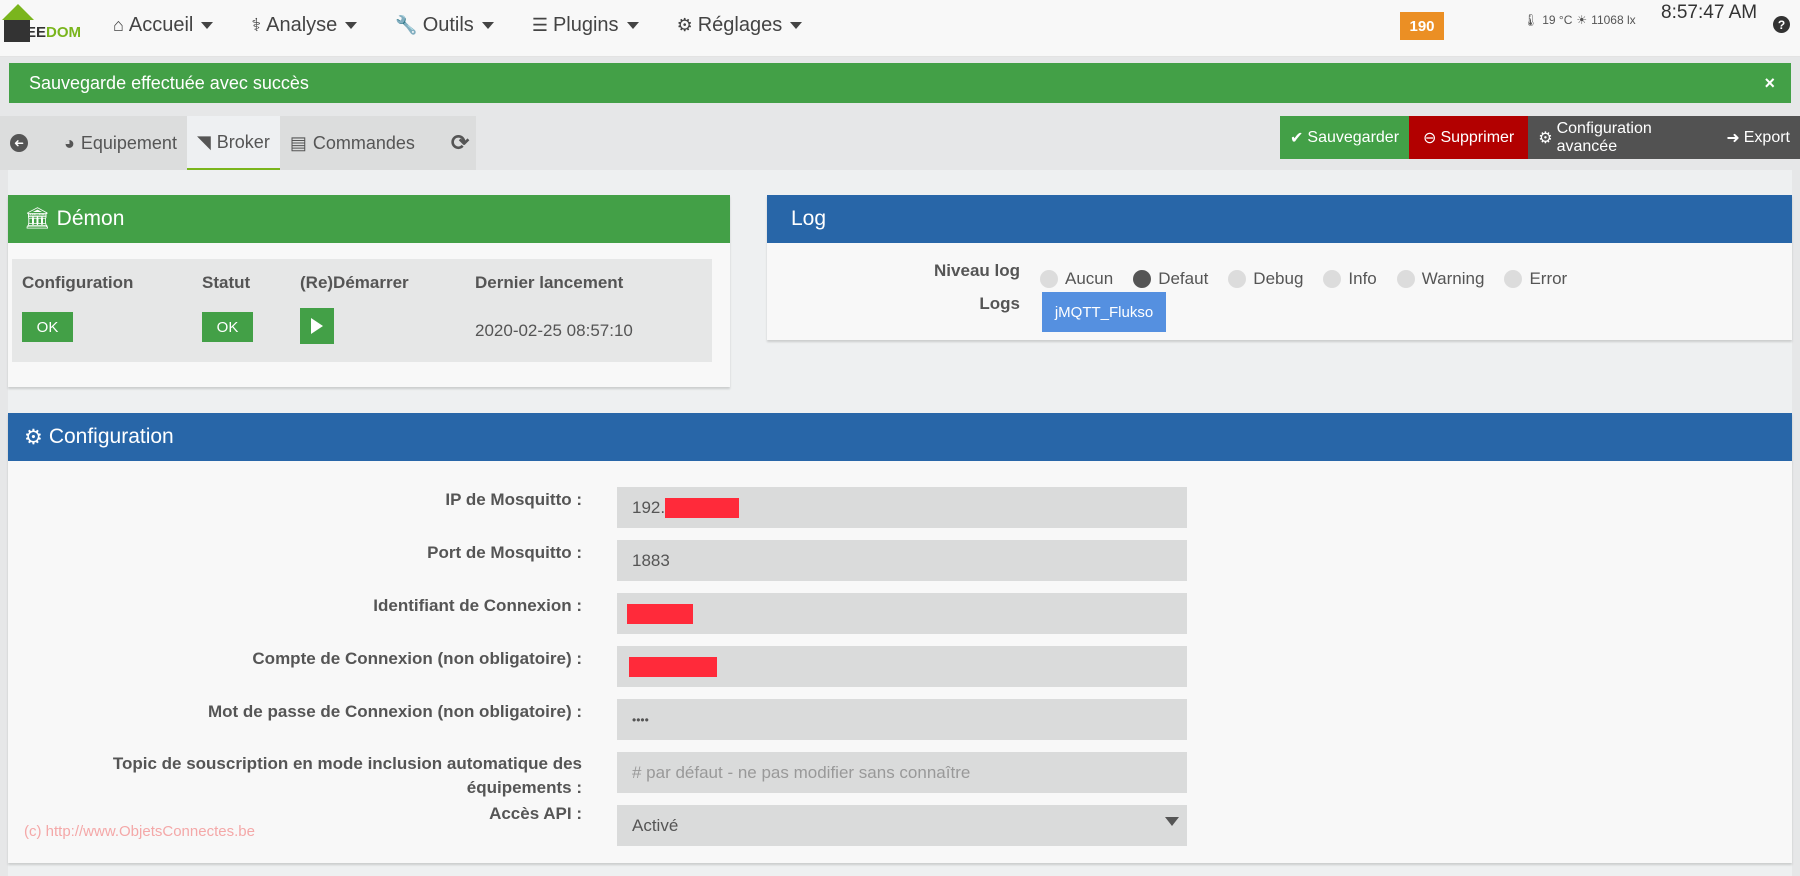 The image size is (1800, 876). I want to click on tab-equipement: ◕ Equipement, so click(120, 143).